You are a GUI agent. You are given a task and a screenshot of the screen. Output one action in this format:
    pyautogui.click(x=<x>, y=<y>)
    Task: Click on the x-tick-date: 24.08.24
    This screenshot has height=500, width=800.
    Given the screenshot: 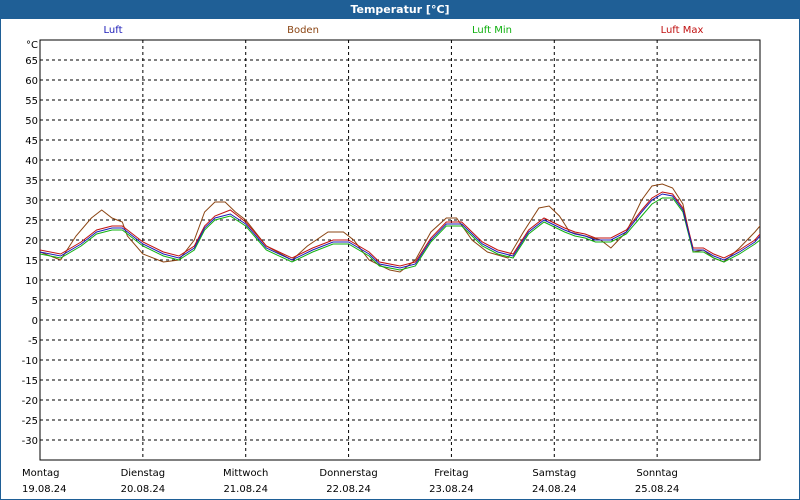 What is the action you would take?
    pyautogui.click(x=554, y=489)
    